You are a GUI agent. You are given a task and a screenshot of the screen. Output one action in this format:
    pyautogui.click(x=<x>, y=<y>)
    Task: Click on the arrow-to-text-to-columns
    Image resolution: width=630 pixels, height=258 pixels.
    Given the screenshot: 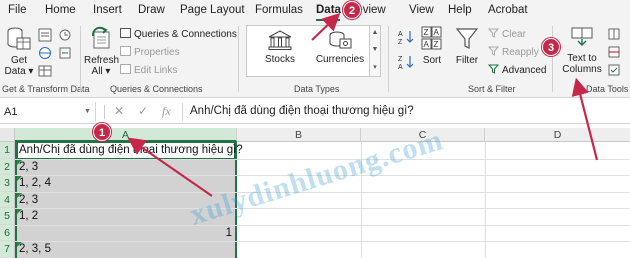 What is the action you would take?
    pyautogui.click(x=585, y=119)
    